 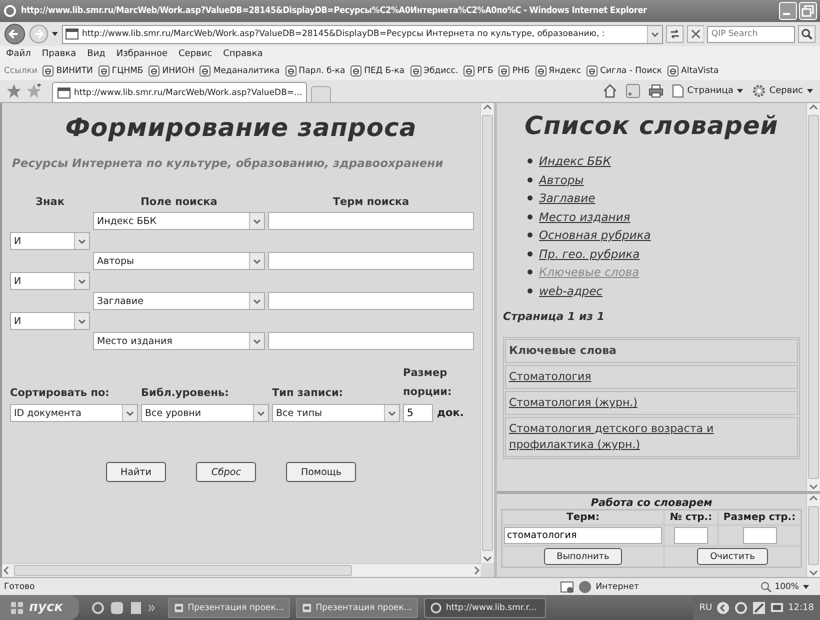 What do you see at coordinates (783, 91) in the screenshot?
I see `toolbar-button: Сервис` at bounding box center [783, 91].